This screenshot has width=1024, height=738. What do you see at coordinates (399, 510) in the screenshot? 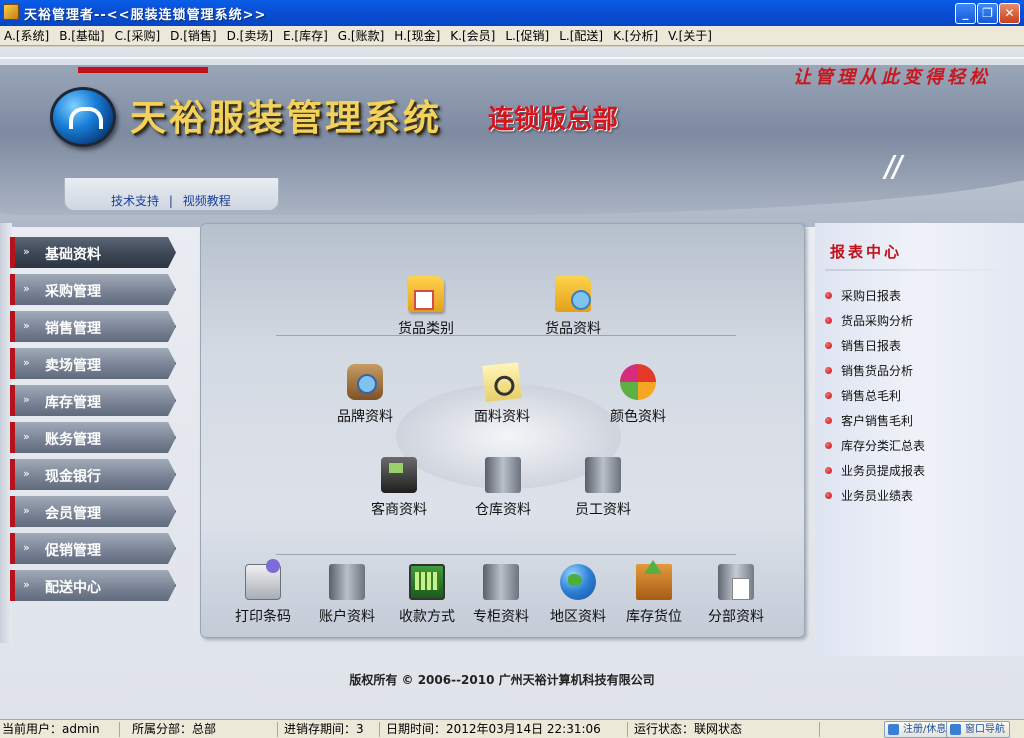
I see `tile-label: 客商资料` at bounding box center [399, 510].